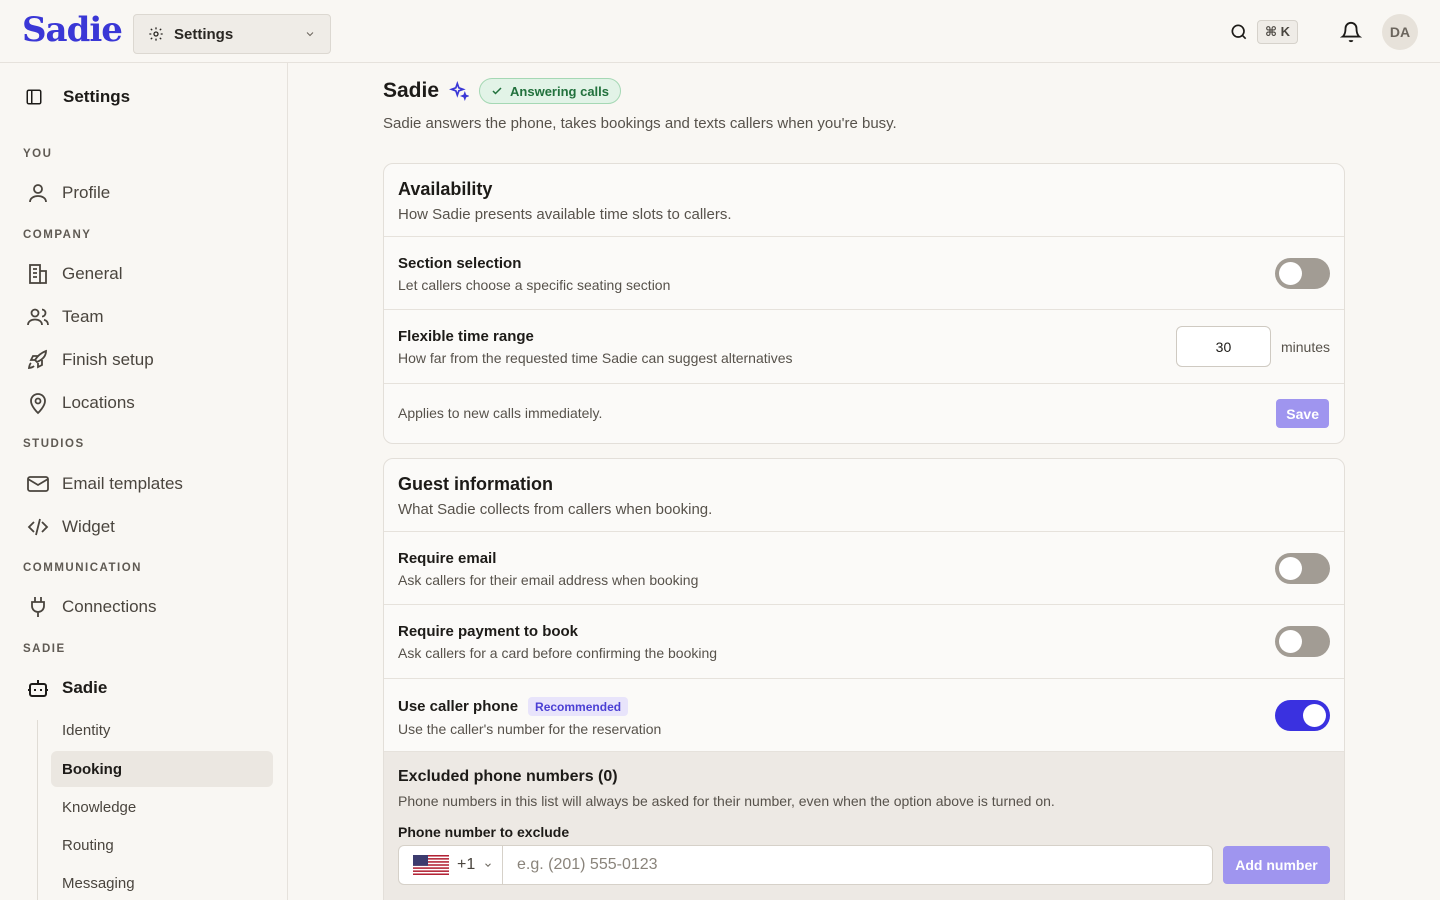  What do you see at coordinates (162, 845) in the screenshot?
I see `sidebar-subitem-routing: Routing` at bounding box center [162, 845].